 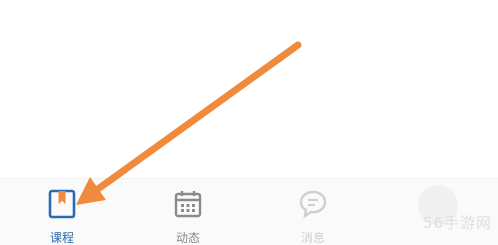 I want to click on nav-tab-activity: 动态, so click(x=188, y=212).